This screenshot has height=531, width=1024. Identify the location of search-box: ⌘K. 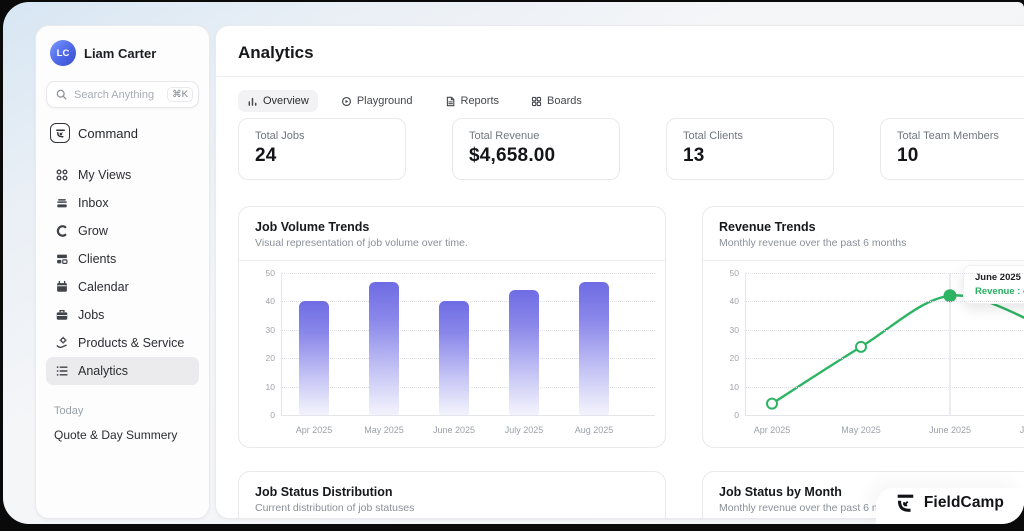
(122, 94).